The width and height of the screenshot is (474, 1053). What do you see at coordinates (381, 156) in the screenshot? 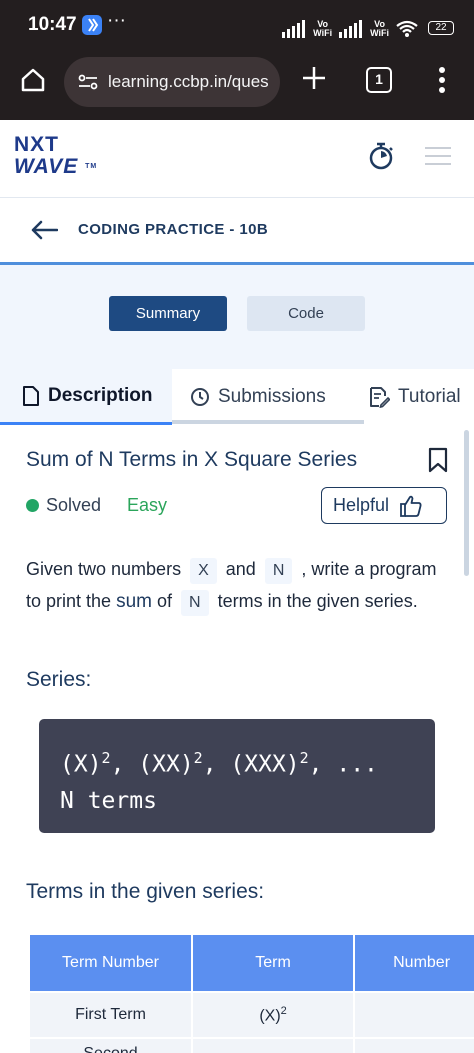
I see `stopwatch-icon` at bounding box center [381, 156].